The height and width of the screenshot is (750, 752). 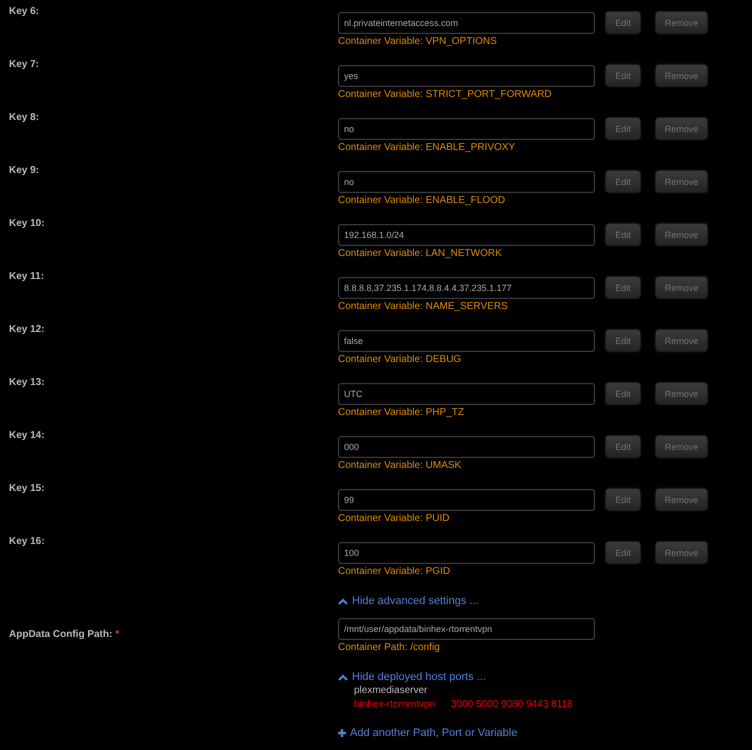 What do you see at coordinates (394, 519) in the screenshot?
I see `container-variable-note: Container Variable: PUID` at bounding box center [394, 519].